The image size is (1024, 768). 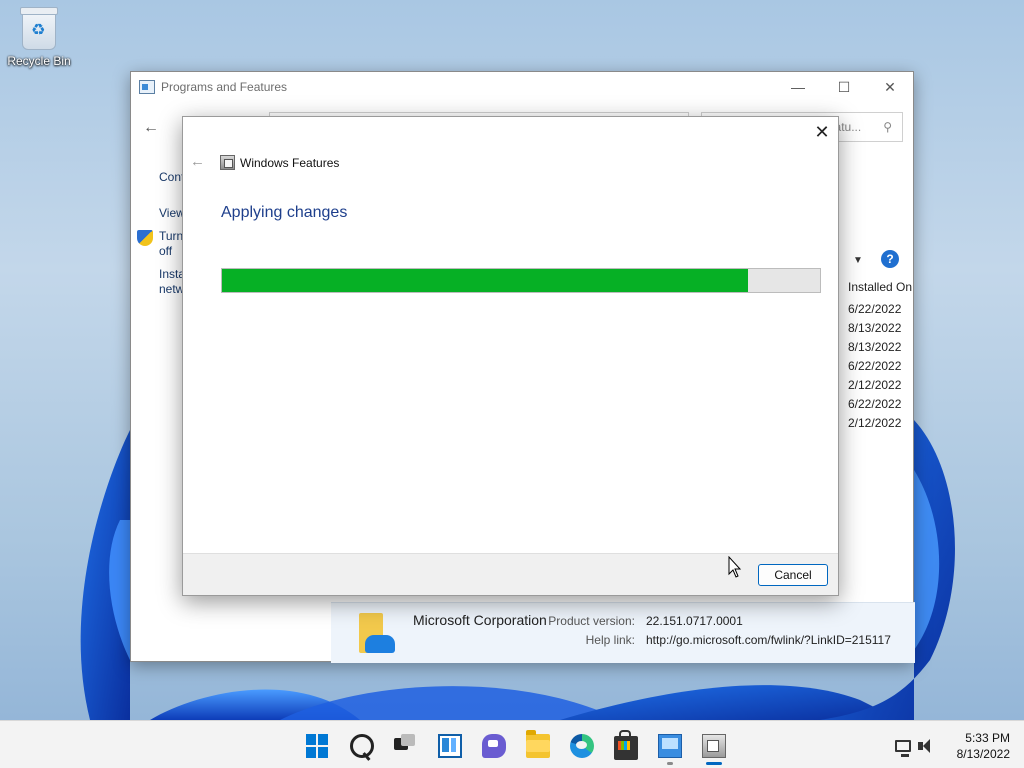 What do you see at coordinates (902, 748) in the screenshot?
I see `network-icon` at bounding box center [902, 748].